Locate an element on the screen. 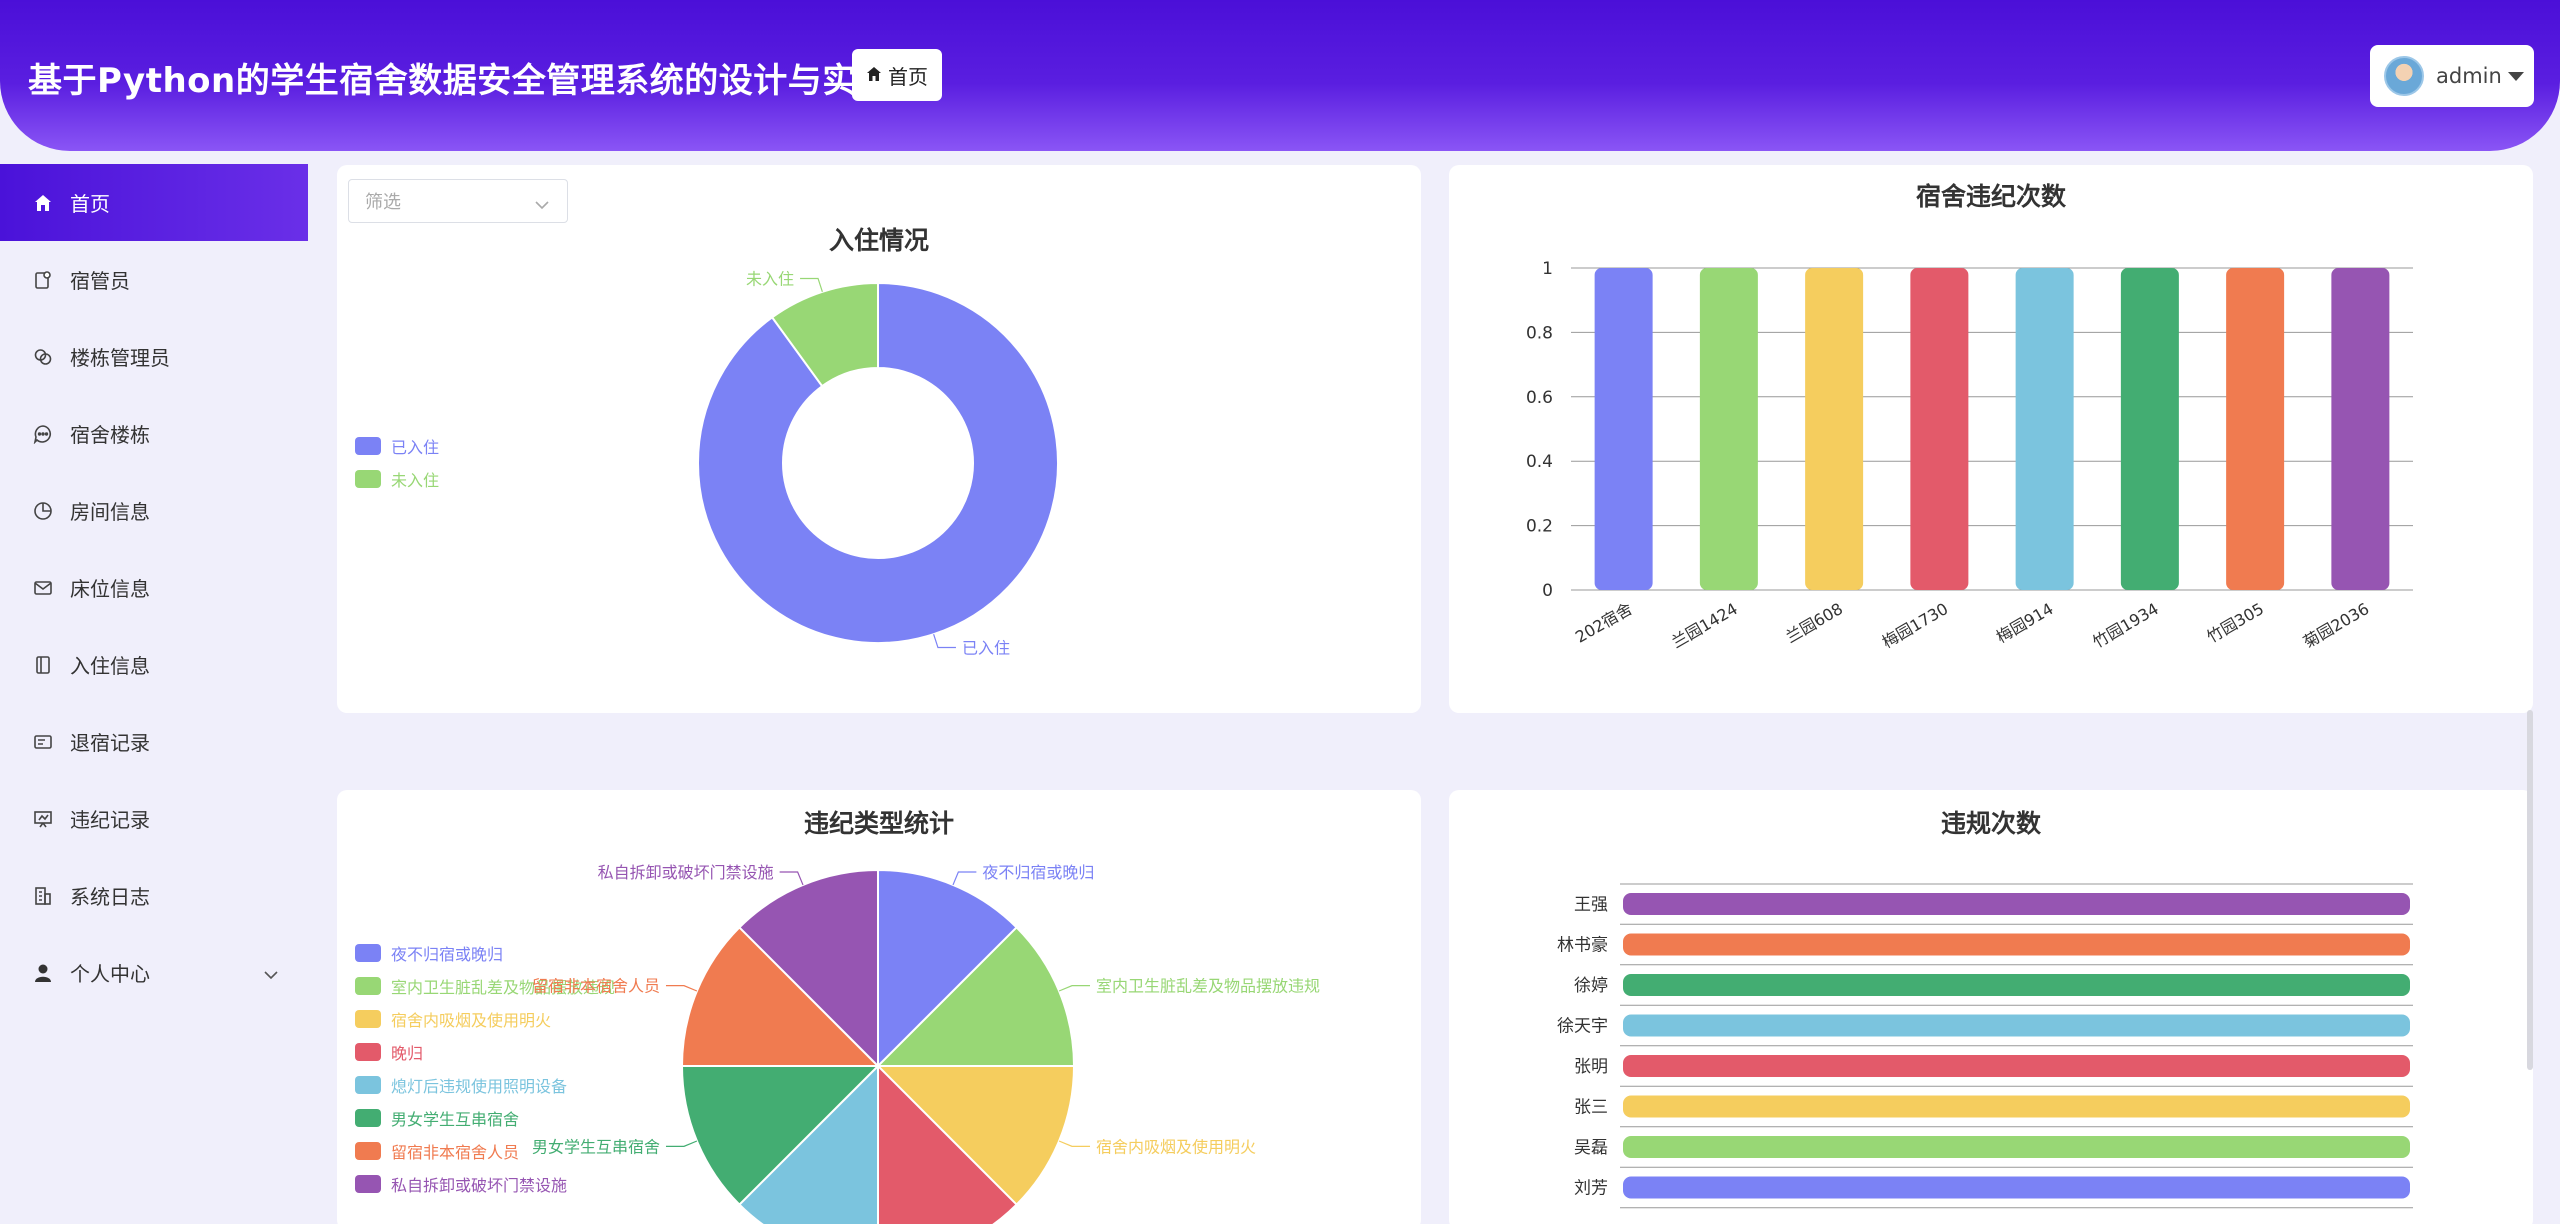 This screenshot has width=2560, height=1224. id-card-icon is located at coordinates (43, 742).